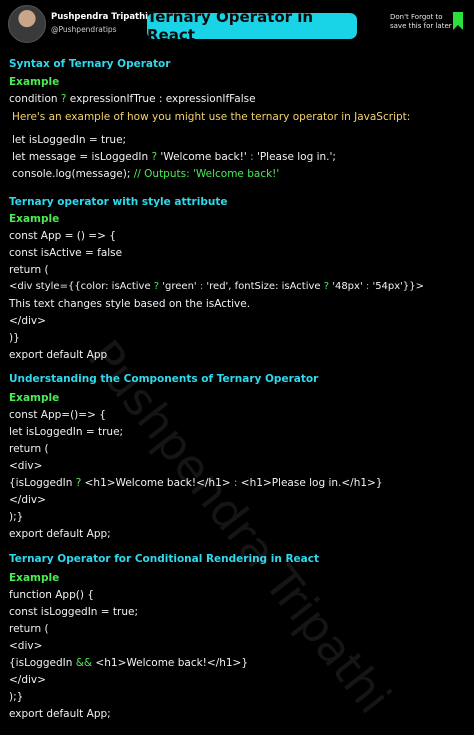 The image size is (474, 735). I want to click on save-reminder: Don't Forgot to save this for later, so click(421, 22).